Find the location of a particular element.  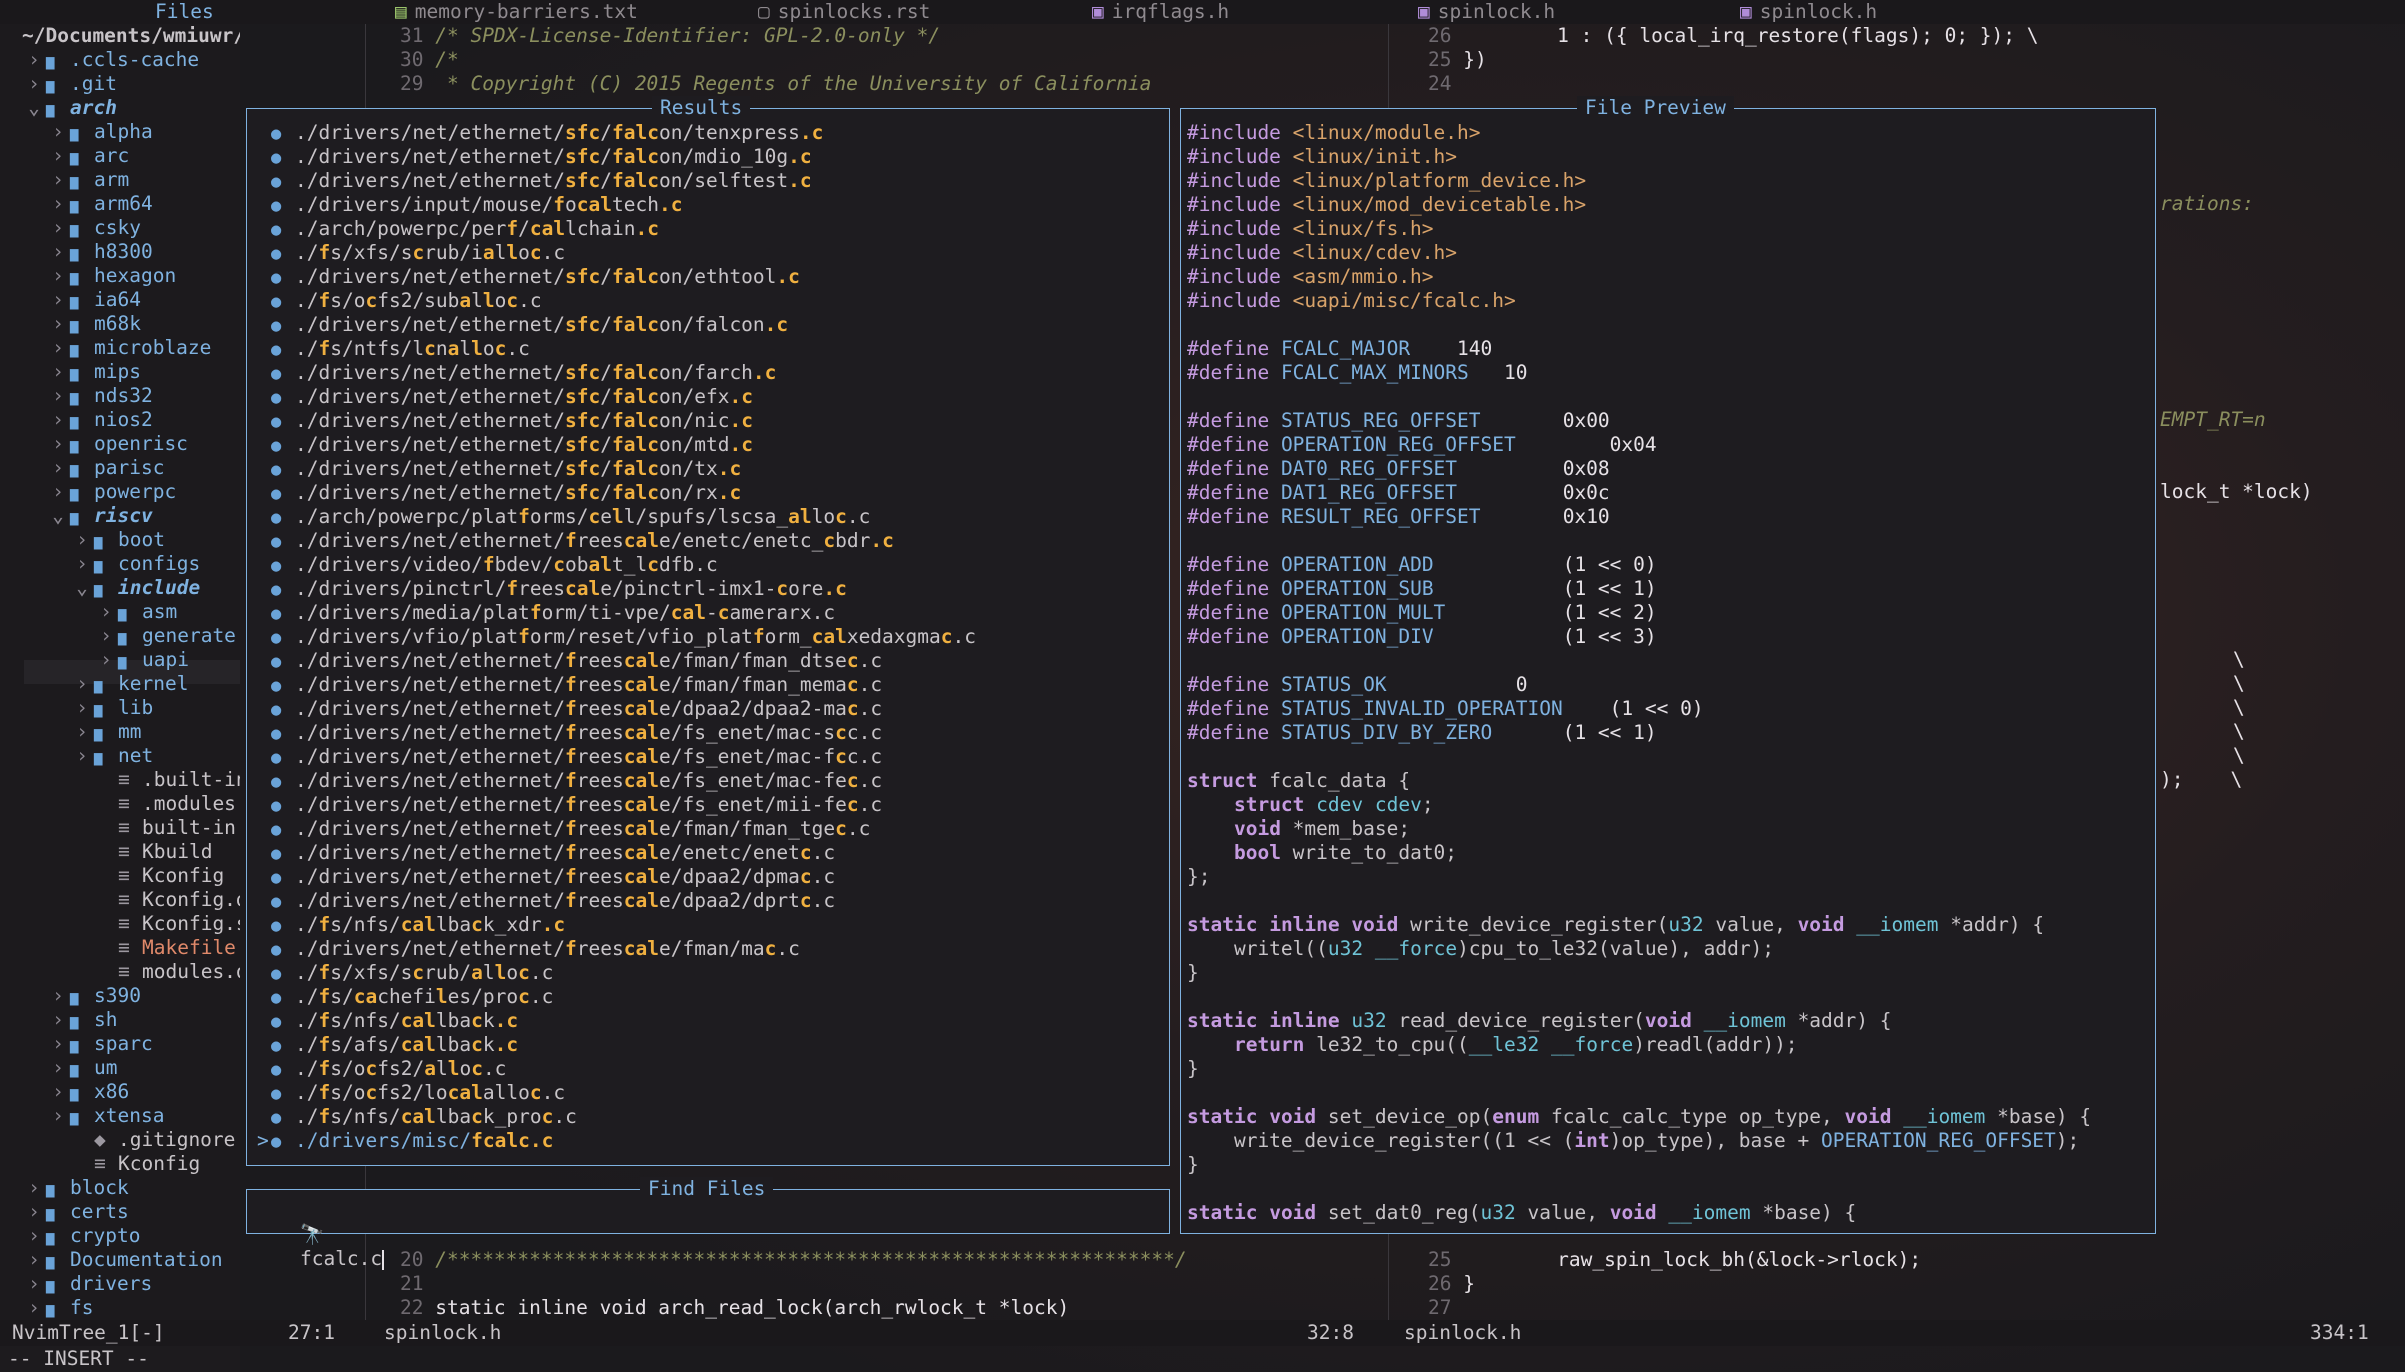

tree-item: ≡ Kbuild is located at coordinates (153, 852).